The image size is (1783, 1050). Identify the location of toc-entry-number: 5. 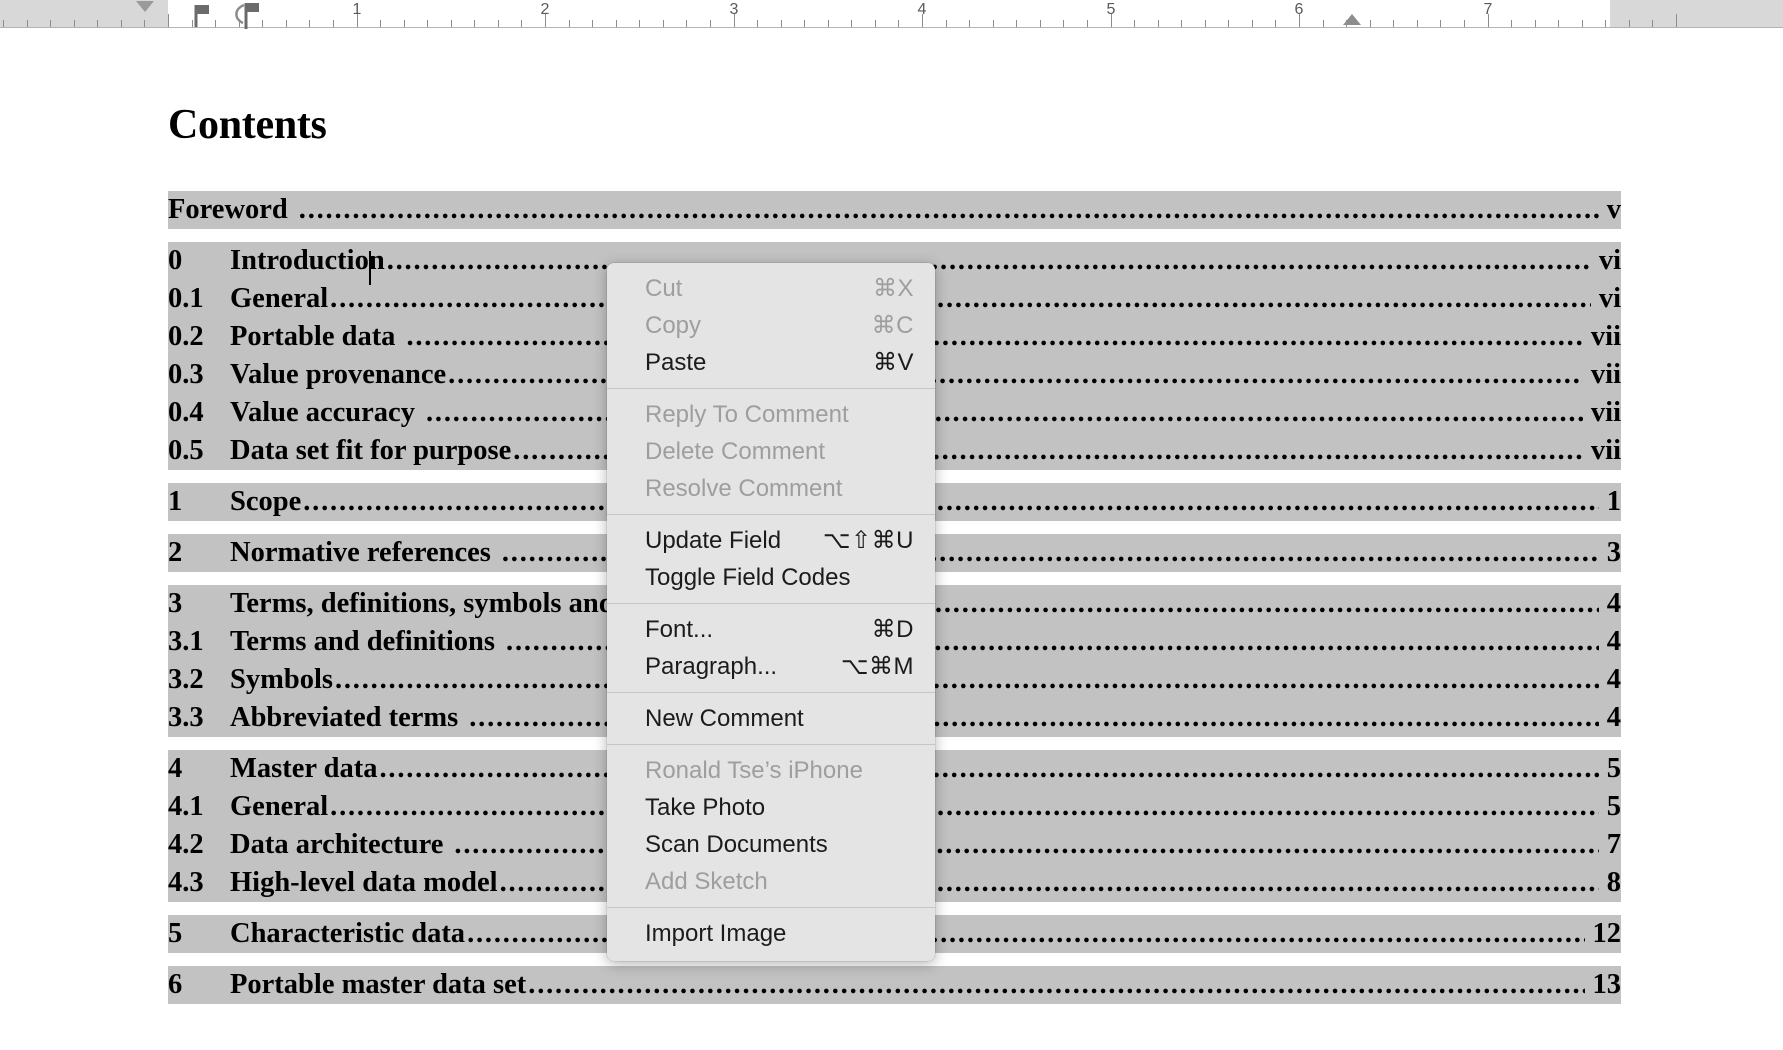
(175, 933).